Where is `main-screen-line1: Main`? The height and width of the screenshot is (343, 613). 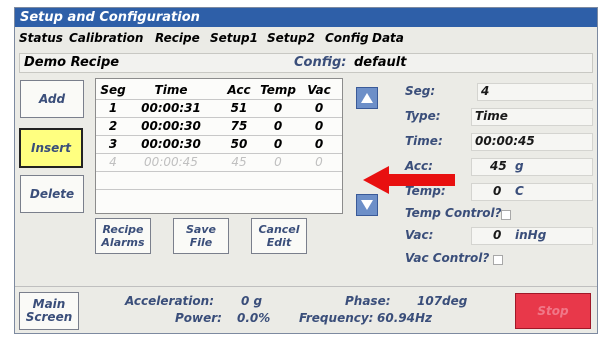
main-screen-line1: Main is located at coordinates (49, 304).